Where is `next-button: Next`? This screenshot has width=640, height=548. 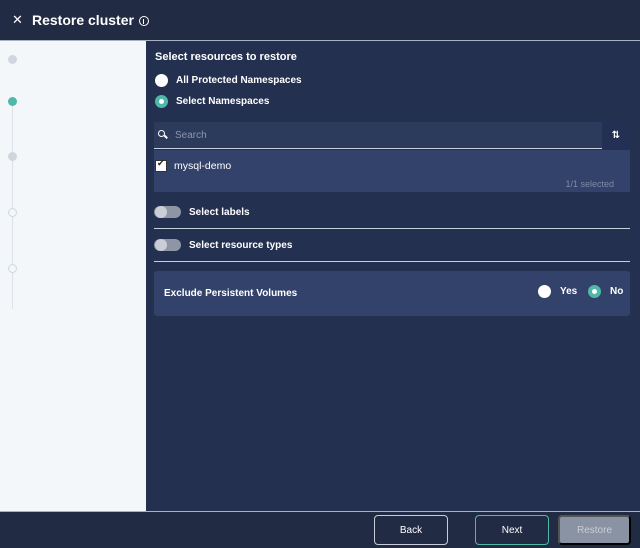
next-button: Next is located at coordinates (512, 530).